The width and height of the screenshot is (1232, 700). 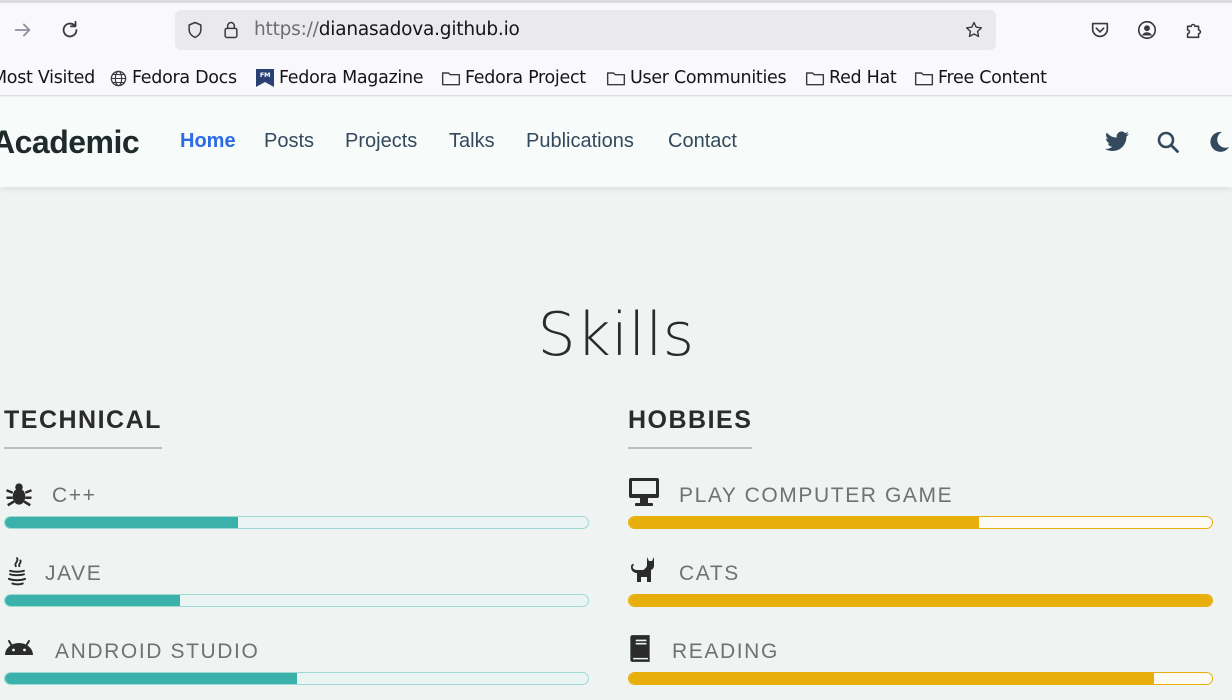 I want to click on bookmark-label: Fedora Docs, so click(x=184, y=78).